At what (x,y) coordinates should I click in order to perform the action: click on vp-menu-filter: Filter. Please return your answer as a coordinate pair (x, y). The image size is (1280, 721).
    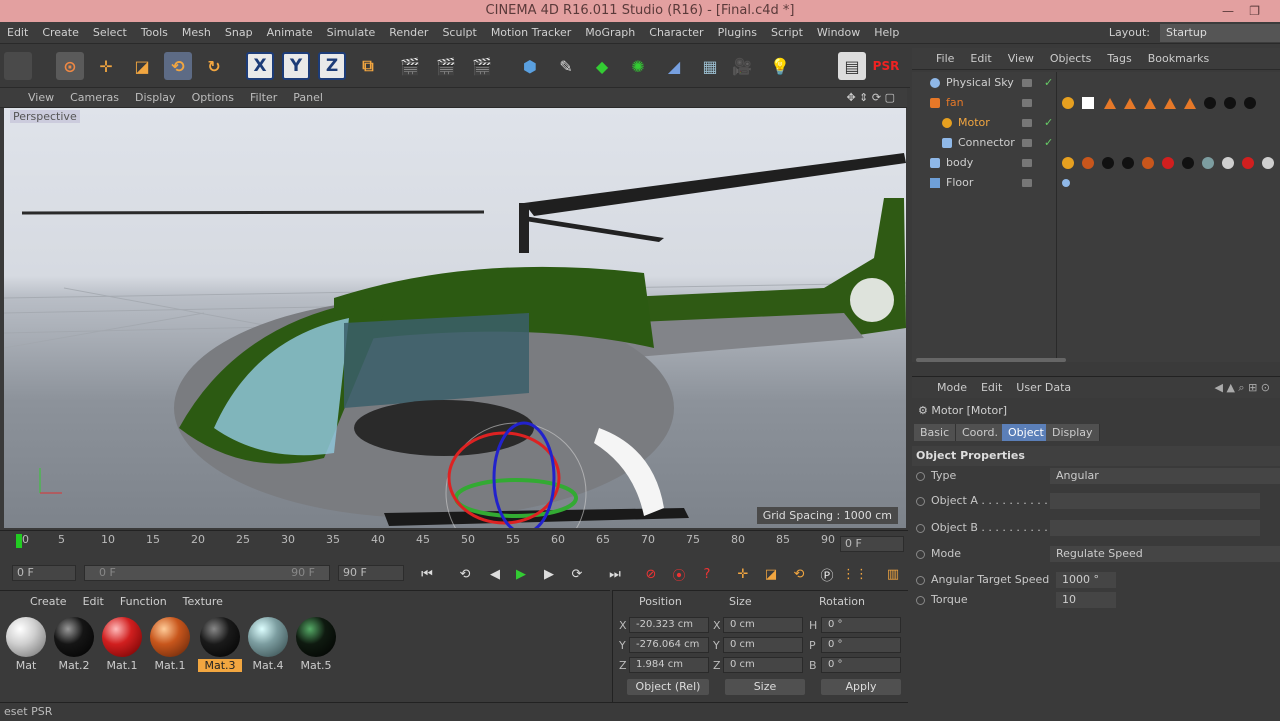
    Looking at the image, I should click on (263, 98).